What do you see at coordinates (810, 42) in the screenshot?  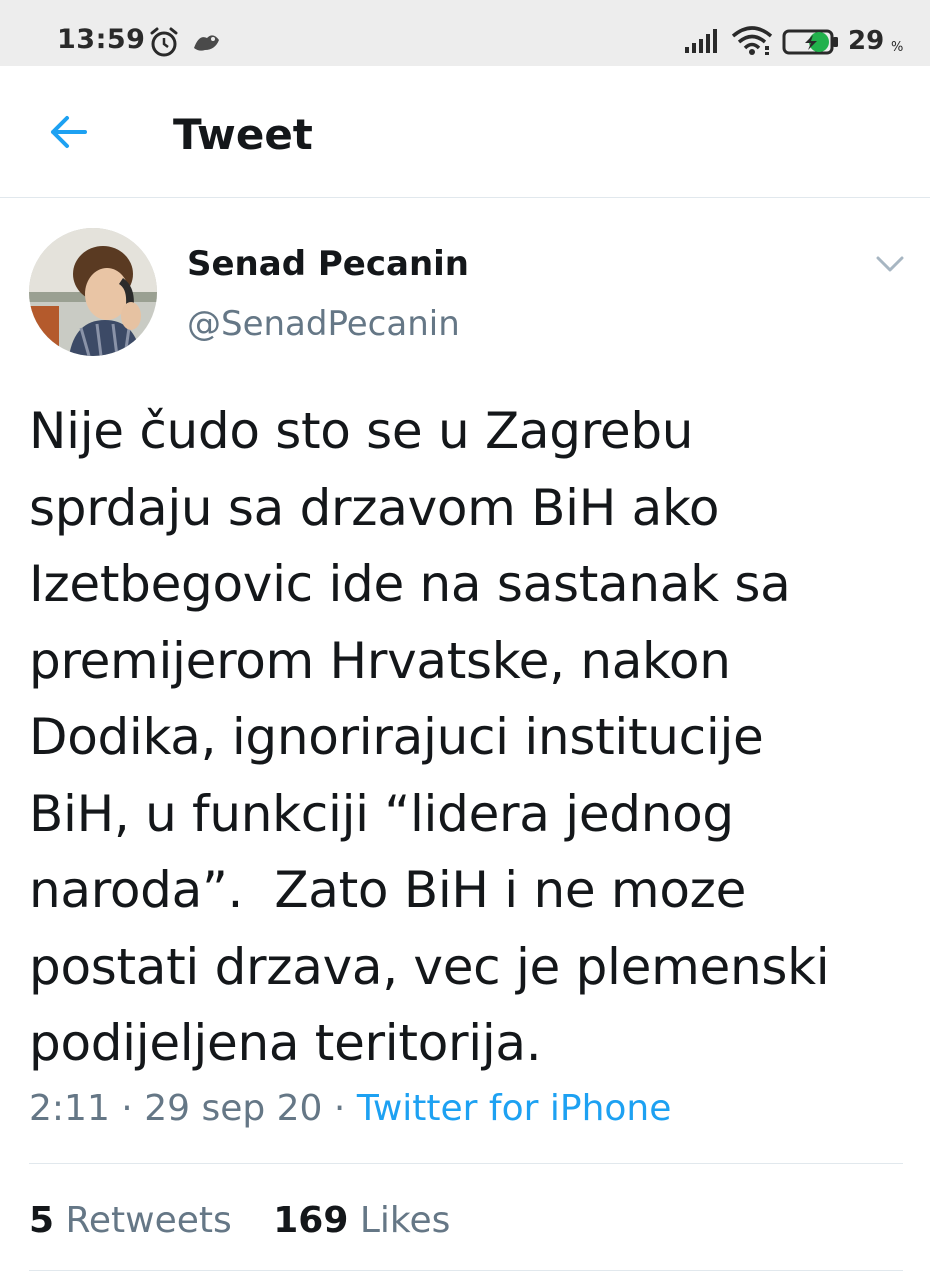 I see `battery-charging-icon` at bounding box center [810, 42].